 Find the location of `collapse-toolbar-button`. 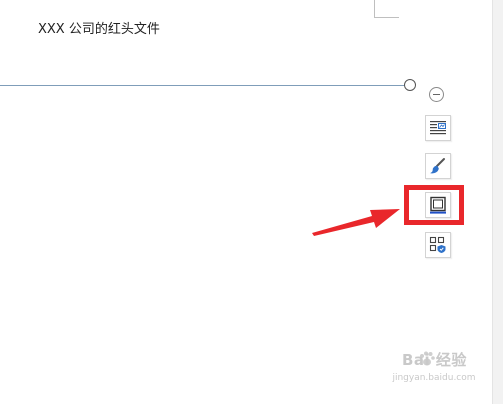

collapse-toolbar-button is located at coordinates (436, 94).